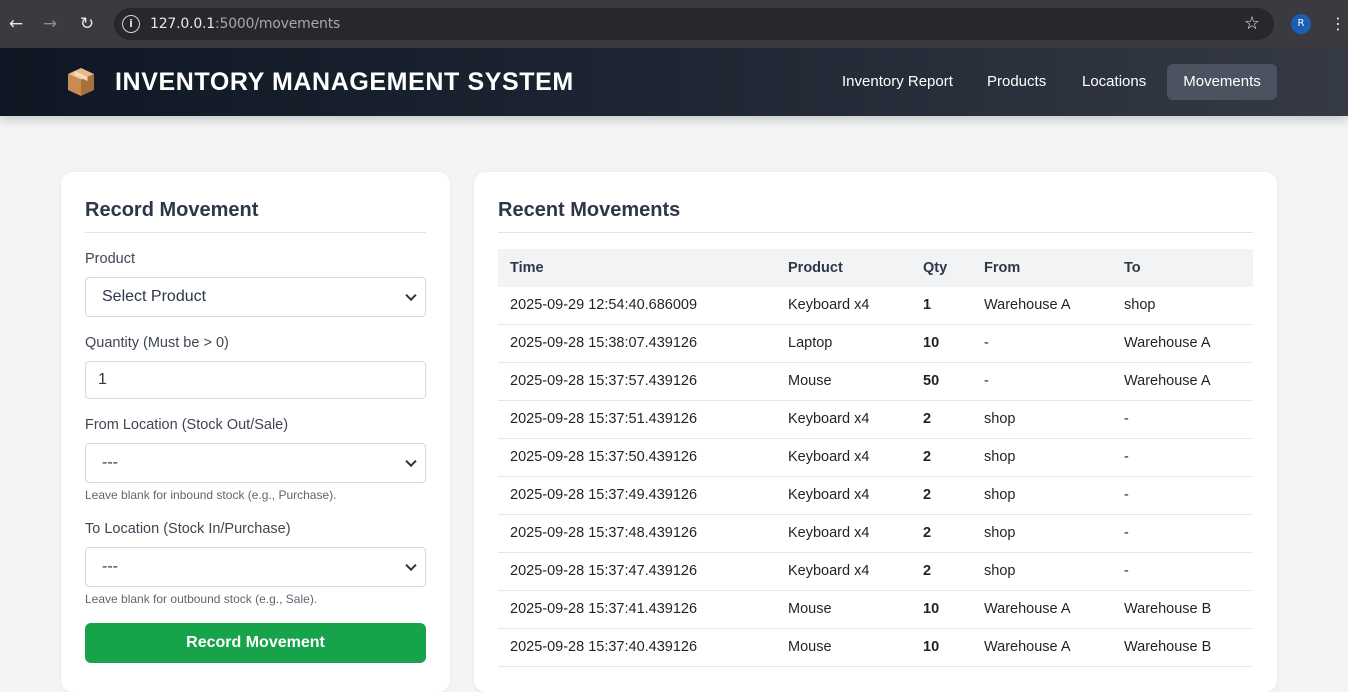 The width and height of the screenshot is (1348, 692). I want to click on product-select: Select Product, so click(255, 297).